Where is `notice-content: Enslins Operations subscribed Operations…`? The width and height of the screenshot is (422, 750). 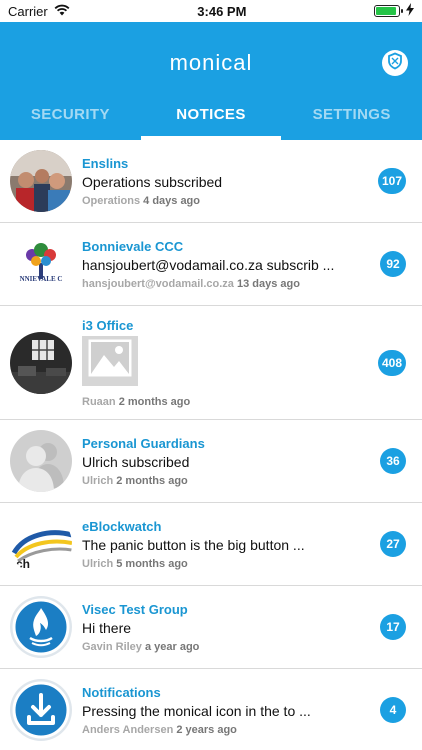
notice-content: Enslins Operations subscribed Operations… is located at coordinates (252, 181).